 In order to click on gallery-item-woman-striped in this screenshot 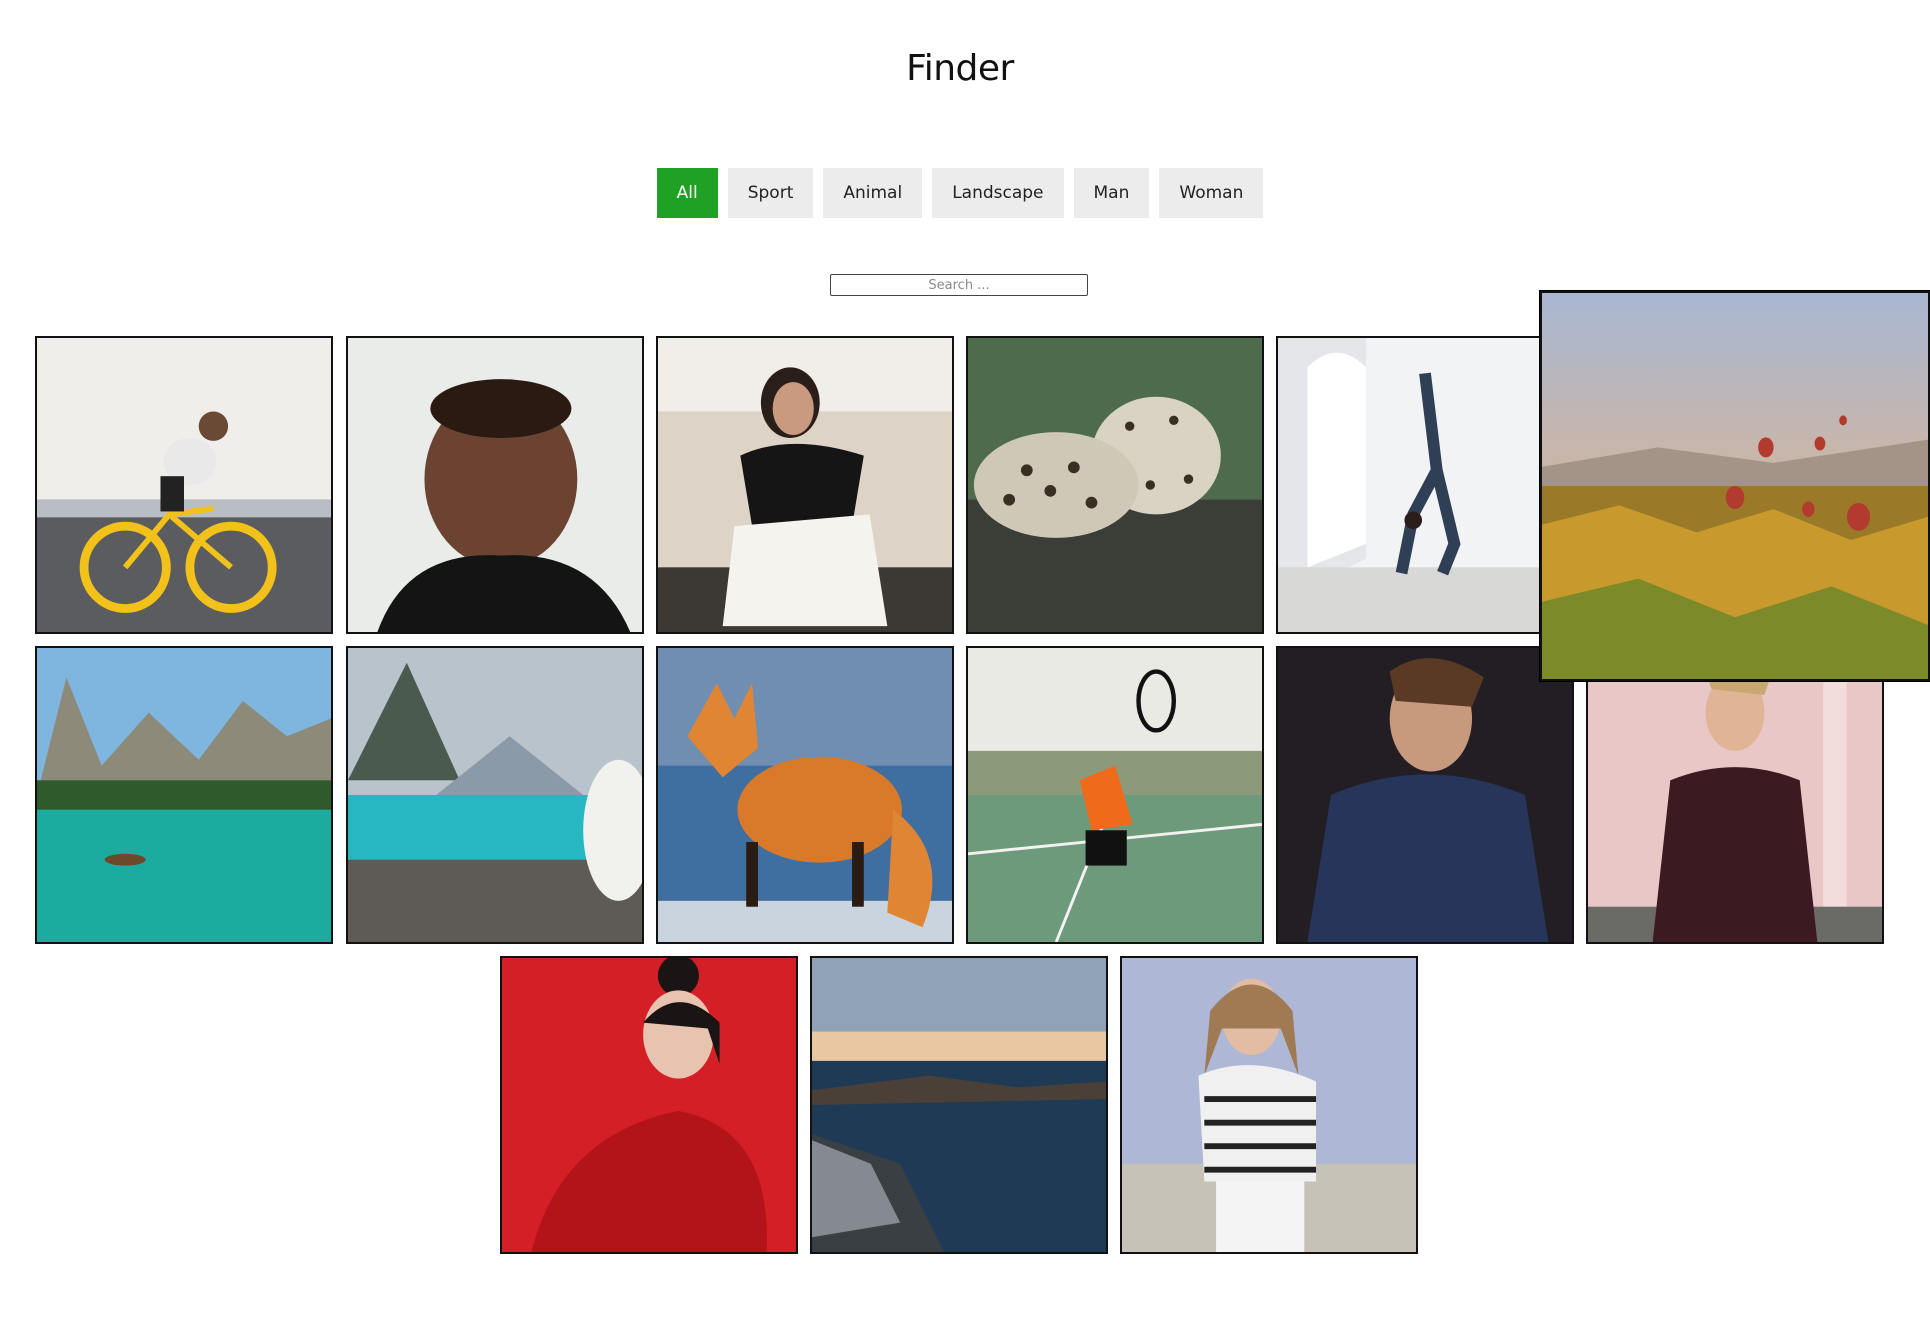, I will do `click(1269, 1105)`.